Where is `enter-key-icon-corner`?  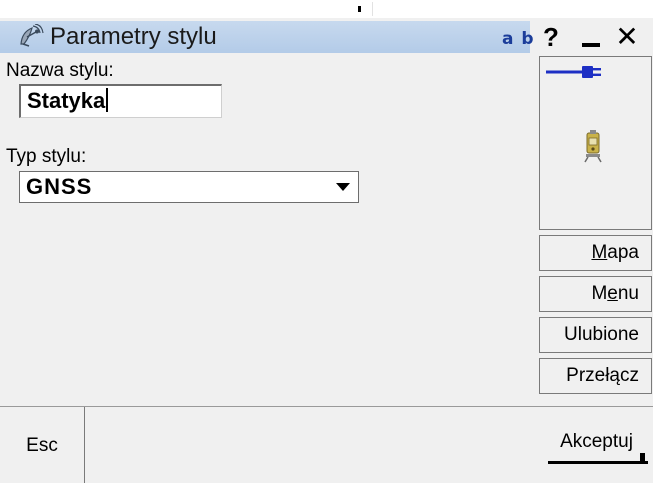 enter-key-icon-corner is located at coordinates (642, 458).